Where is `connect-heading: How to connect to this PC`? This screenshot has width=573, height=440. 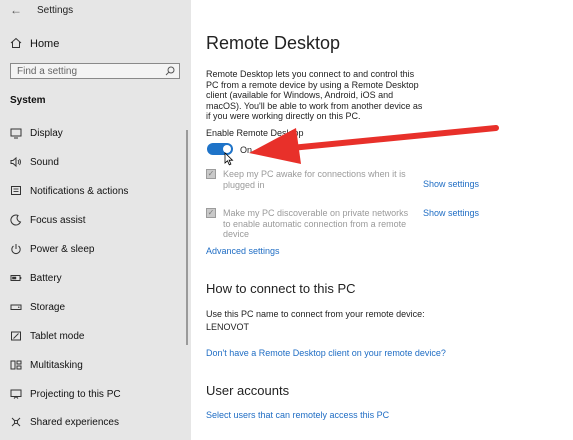
connect-heading: How to connect to this PC is located at coordinates (281, 288).